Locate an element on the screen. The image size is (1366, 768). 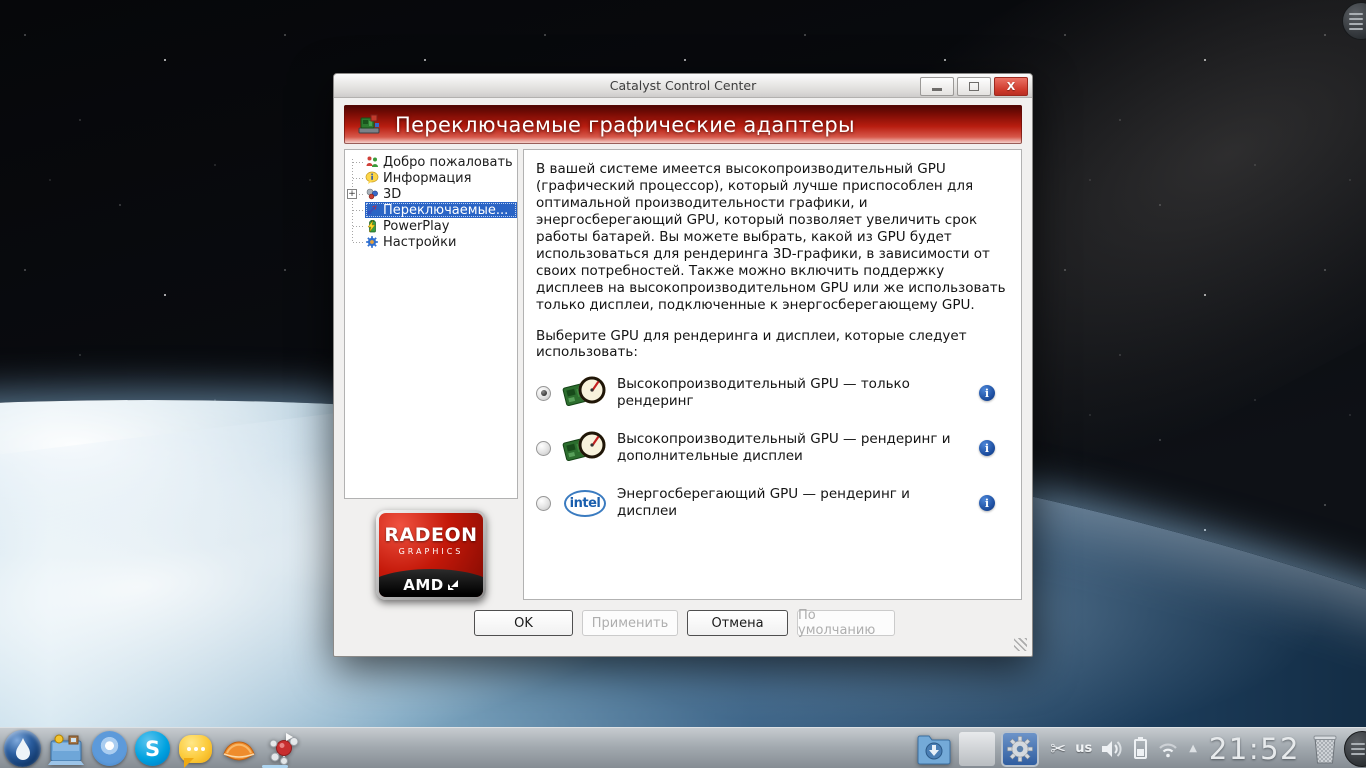
battery-icon is located at coordinates (1141, 747).